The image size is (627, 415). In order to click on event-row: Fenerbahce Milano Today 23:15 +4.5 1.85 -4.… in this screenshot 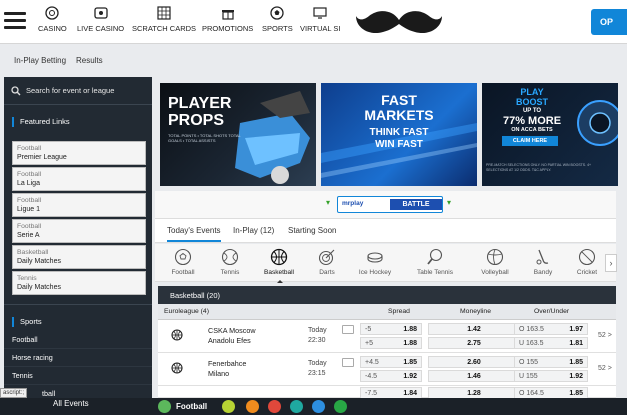, I will do `click(387, 369)`.